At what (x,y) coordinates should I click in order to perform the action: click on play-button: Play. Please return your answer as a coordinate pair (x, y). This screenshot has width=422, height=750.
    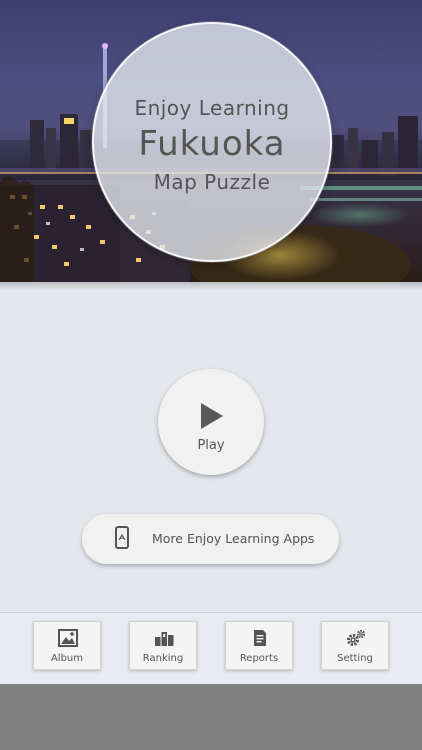
    Looking at the image, I should click on (211, 422).